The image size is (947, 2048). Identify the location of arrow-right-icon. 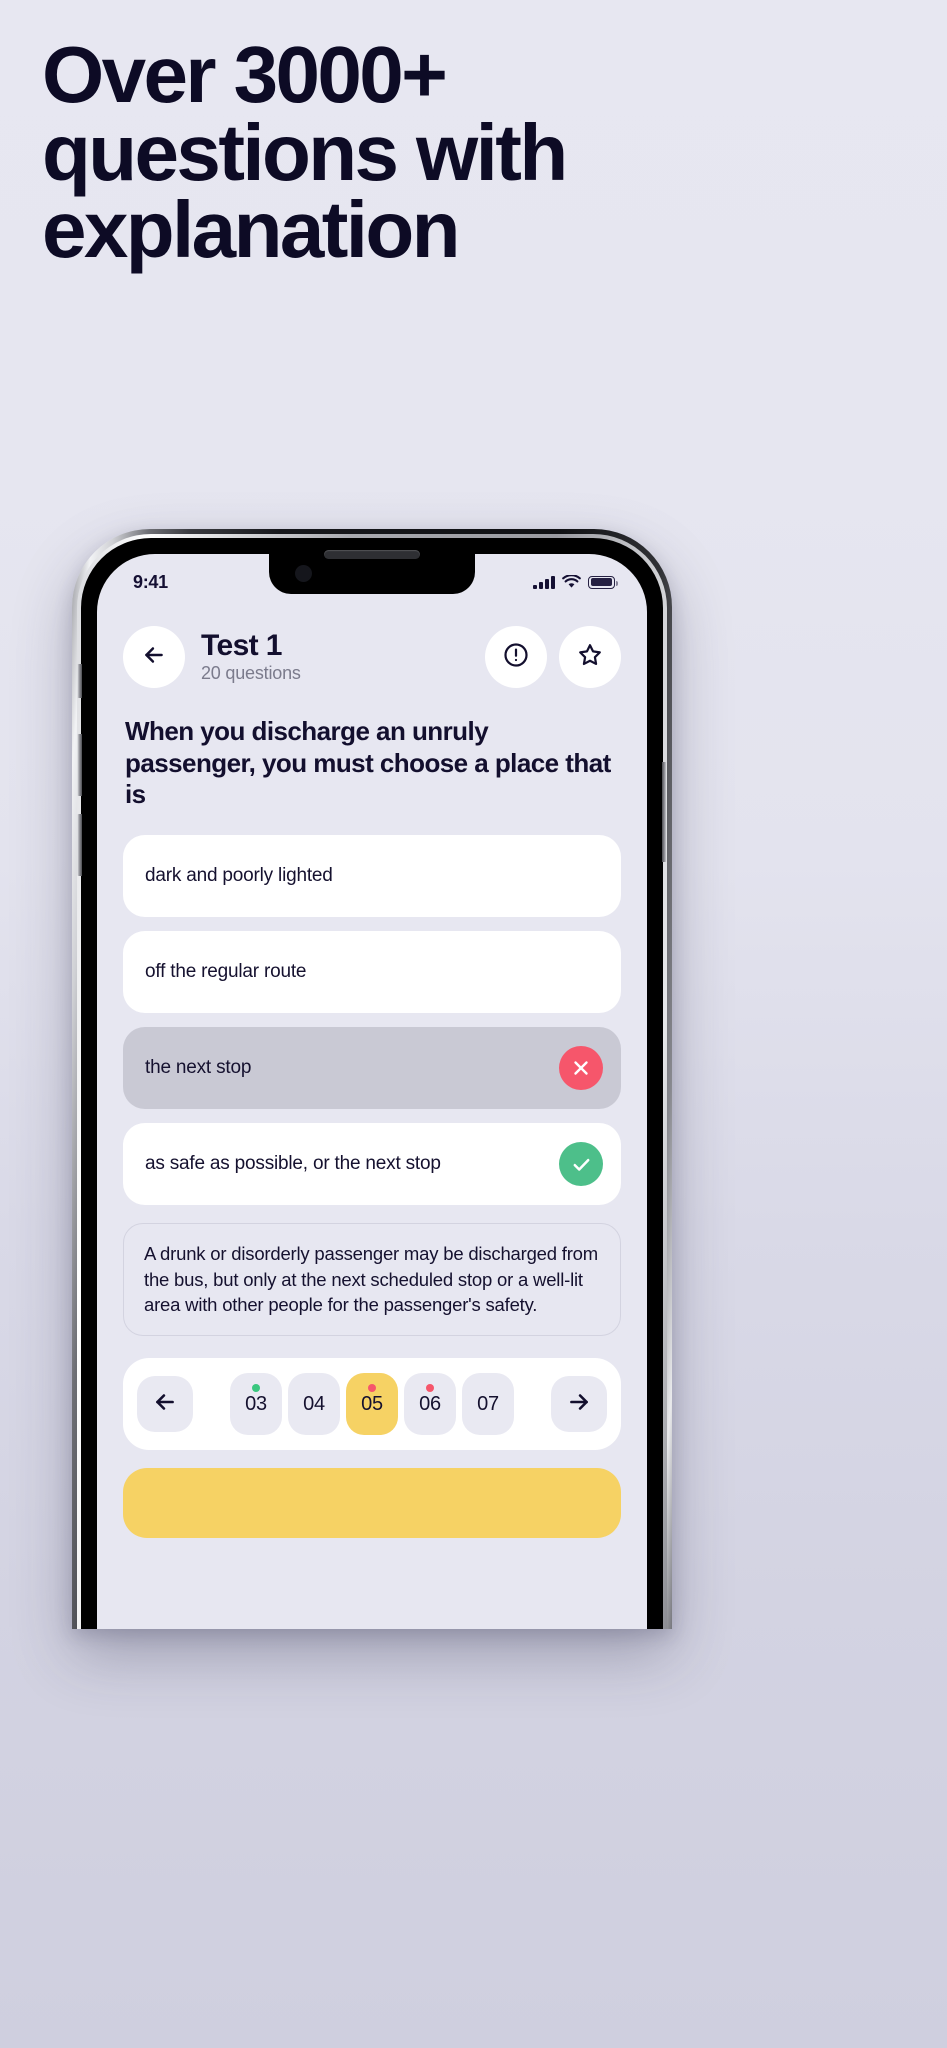
(579, 1404).